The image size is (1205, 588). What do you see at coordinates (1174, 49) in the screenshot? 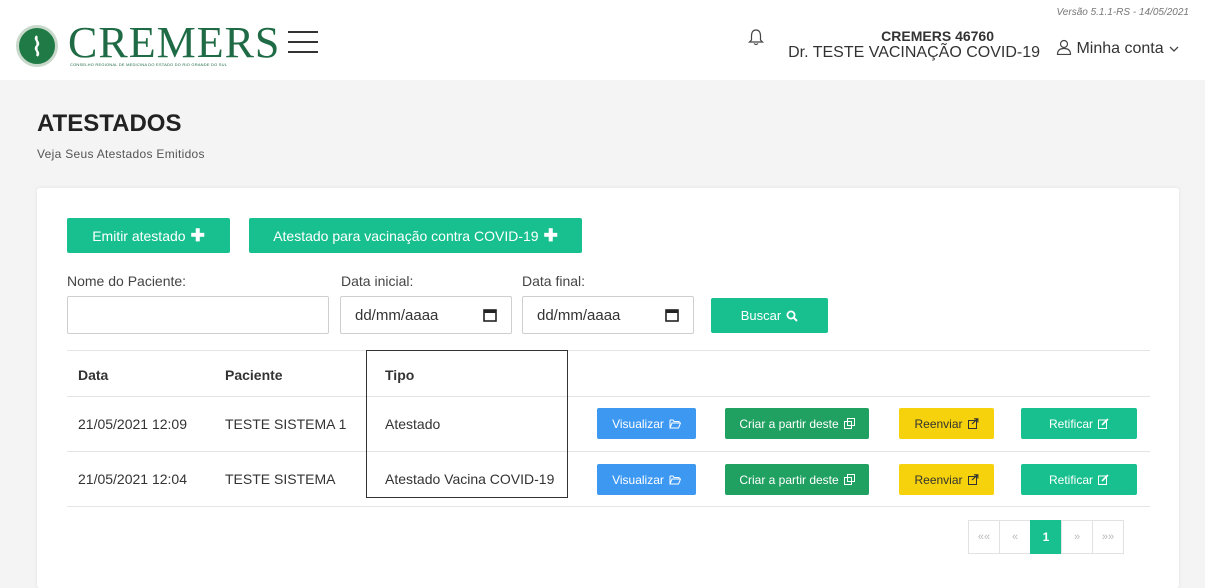
I see `chevron-down-icon` at bounding box center [1174, 49].